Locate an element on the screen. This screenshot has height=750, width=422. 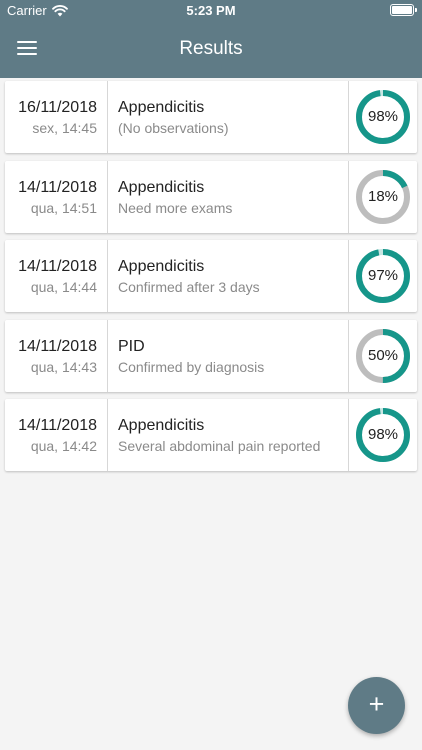
info-column: Appendicitis Need more exams is located at coordinates (228, 197).